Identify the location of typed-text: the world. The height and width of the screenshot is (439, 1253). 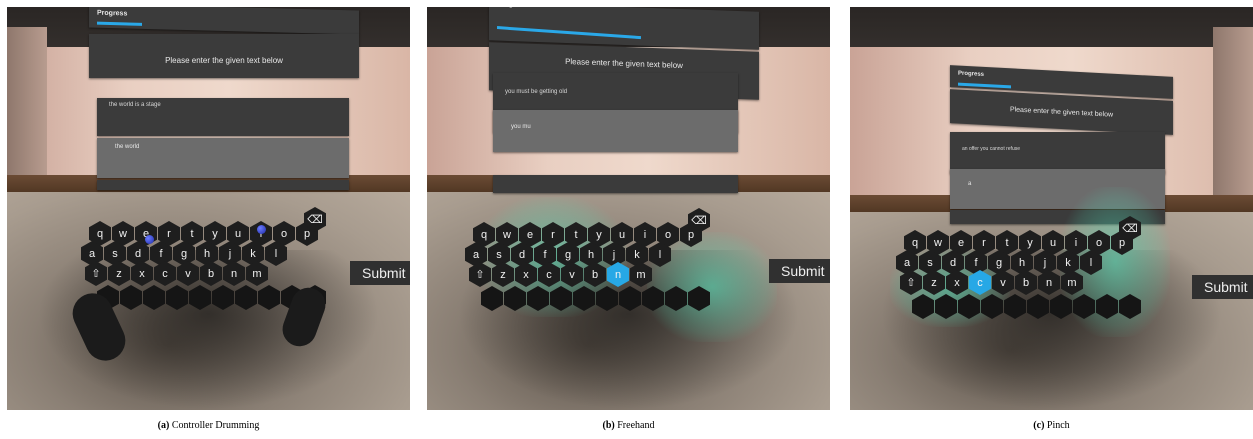
(127, 147).